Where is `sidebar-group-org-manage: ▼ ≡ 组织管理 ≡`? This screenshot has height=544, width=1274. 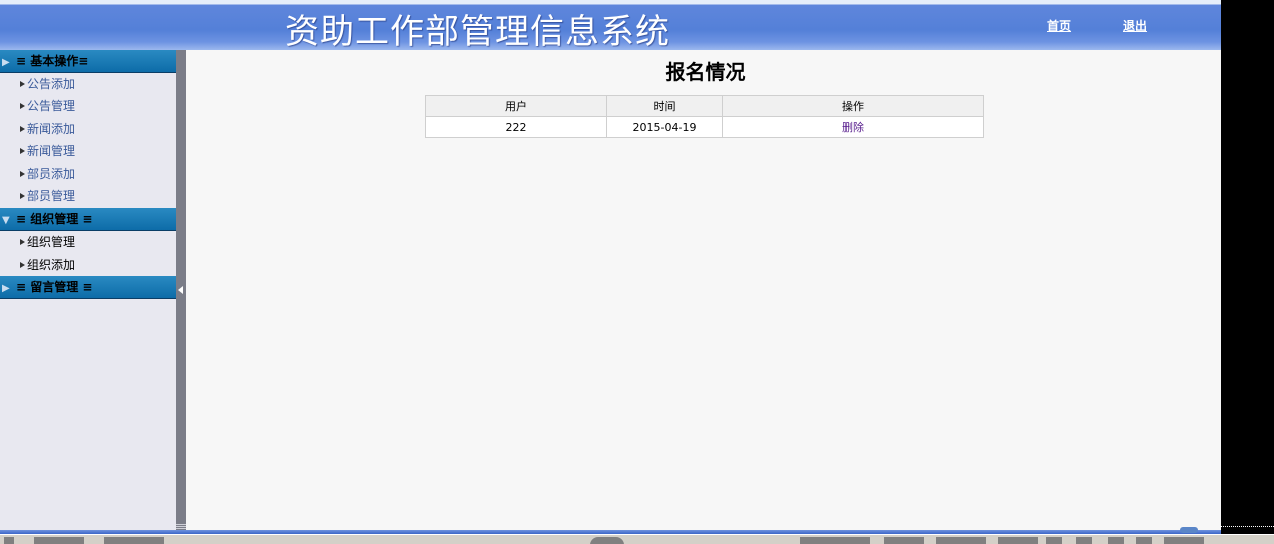 sidebar-group-org-manage: ▼ ≡ 组织管理 ≡ is located at coordinates (88, 219).